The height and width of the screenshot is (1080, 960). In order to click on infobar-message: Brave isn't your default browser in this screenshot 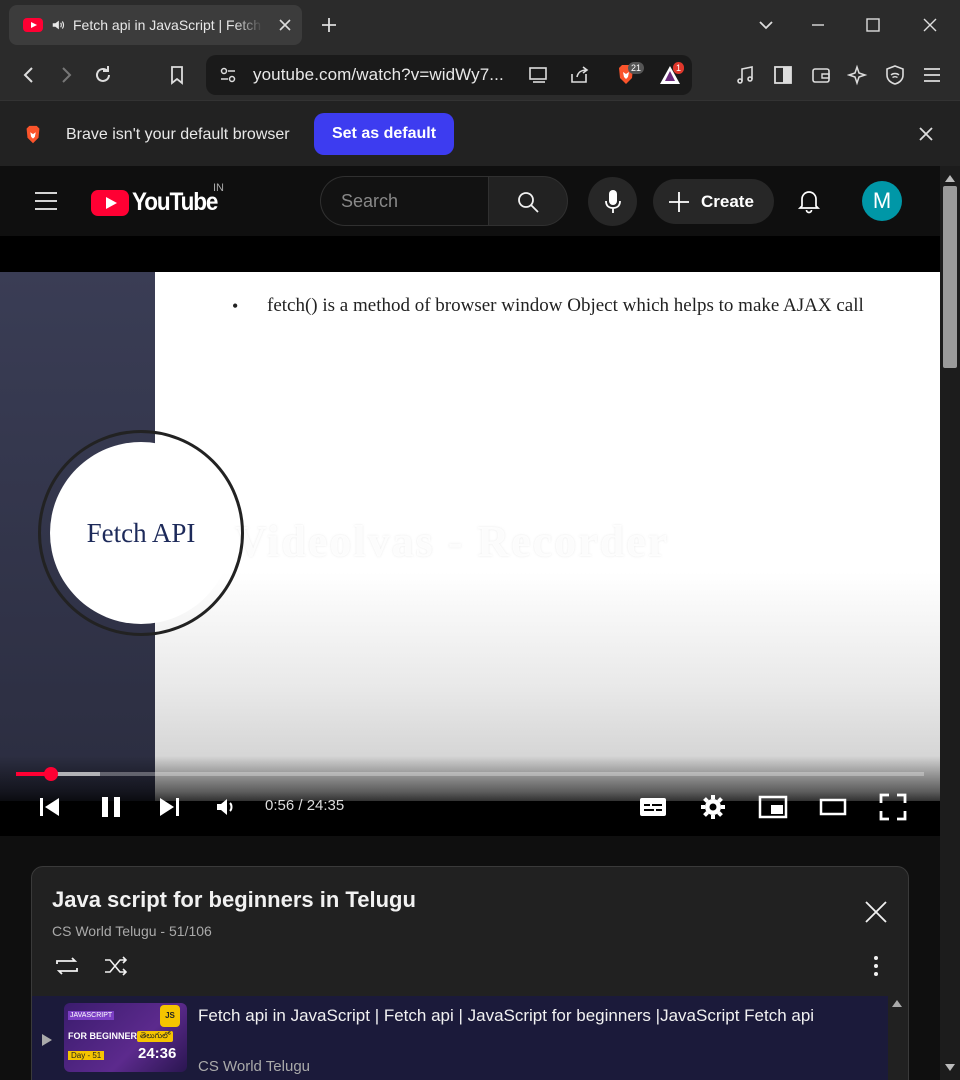, I will do `click(178, 134)`.